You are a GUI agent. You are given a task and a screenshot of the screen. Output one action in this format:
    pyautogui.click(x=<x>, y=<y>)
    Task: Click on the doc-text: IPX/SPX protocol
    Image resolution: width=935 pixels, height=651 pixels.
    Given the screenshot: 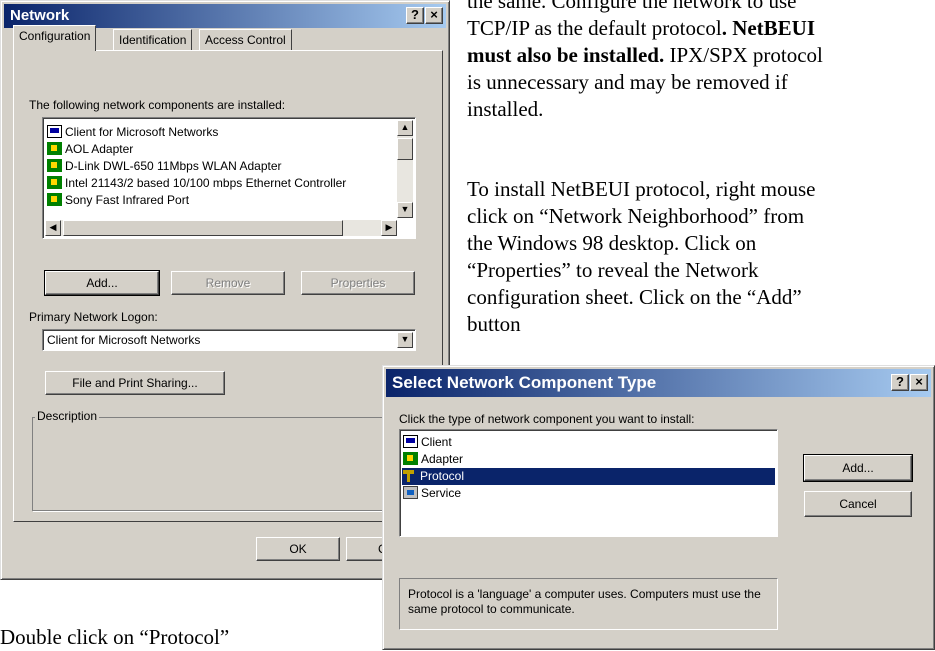 What is the action you would take?
    pyautogui.click(x=743, y=55)
    